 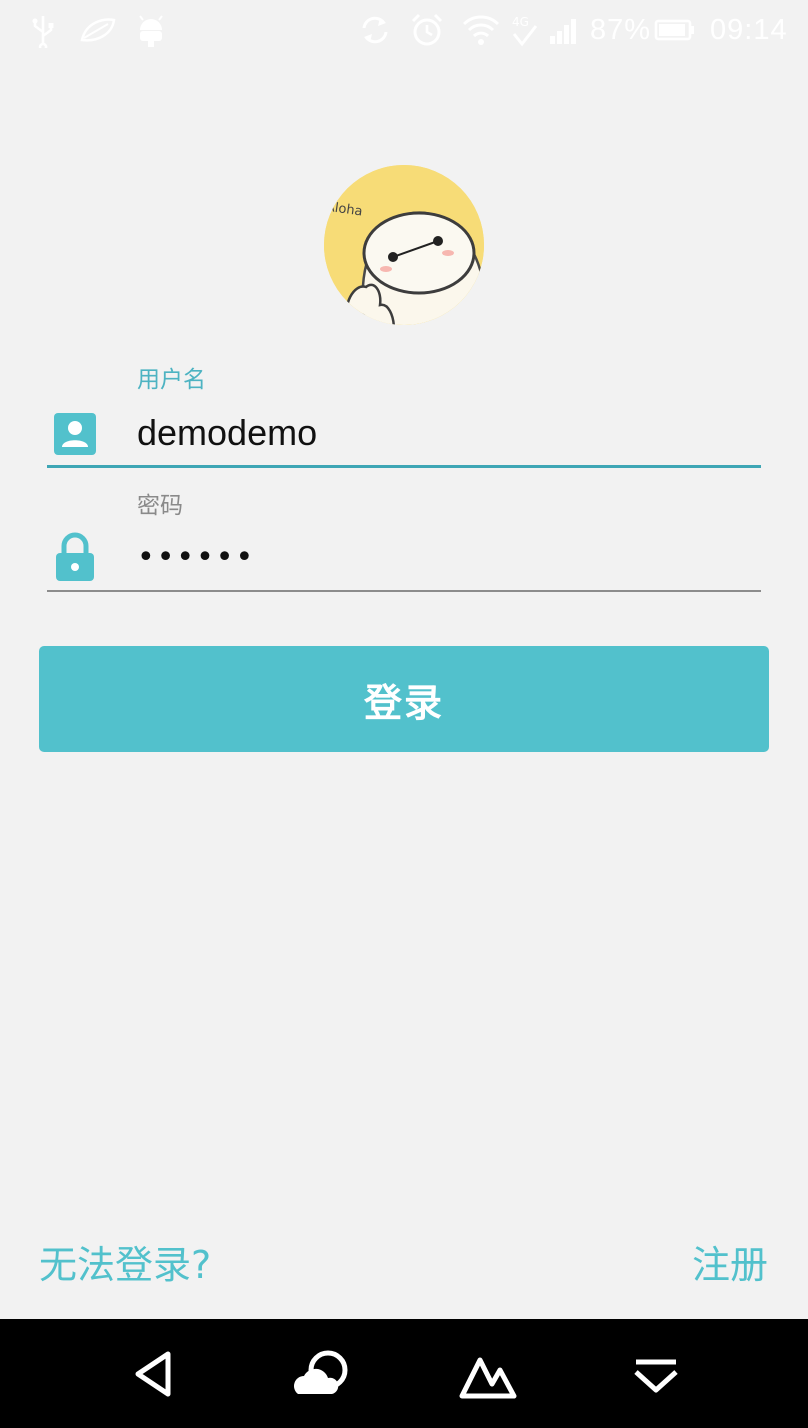 I want to click on network-4g-icon: 4G, so click(x=524, y=30).